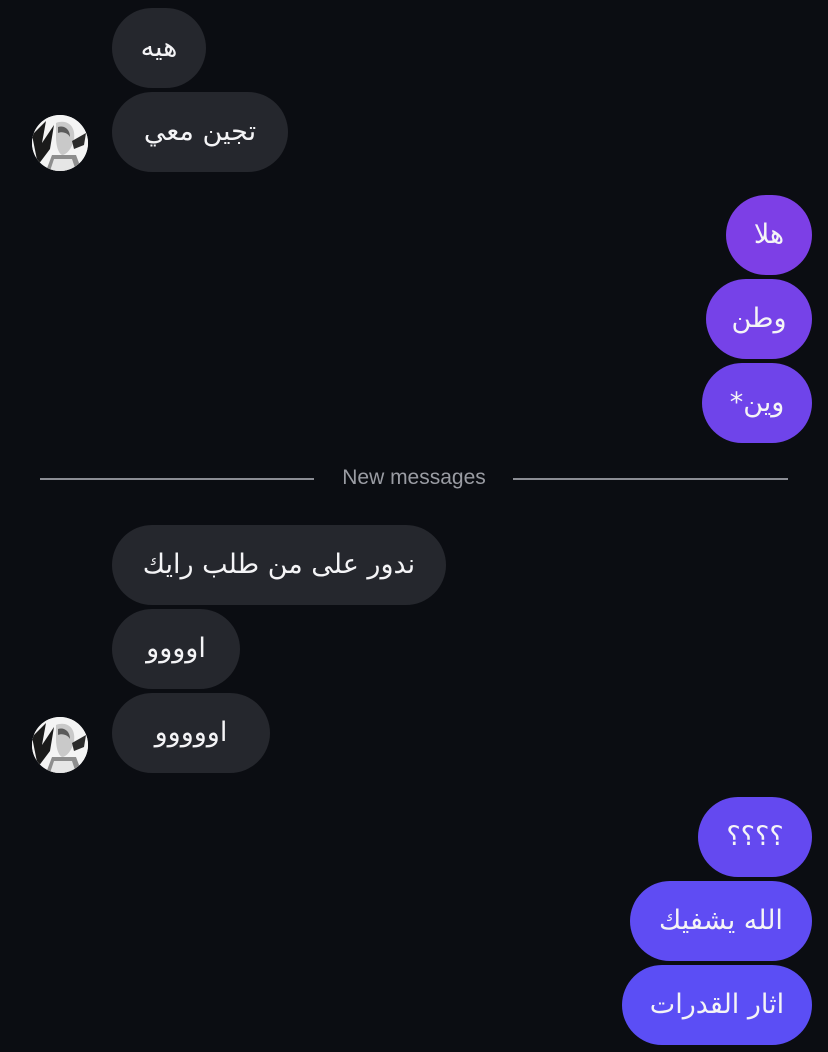 The image size is (828, 1052). I want to click on incoming-message-bubble: ندور على من طلب رايك, so click(279, 565).